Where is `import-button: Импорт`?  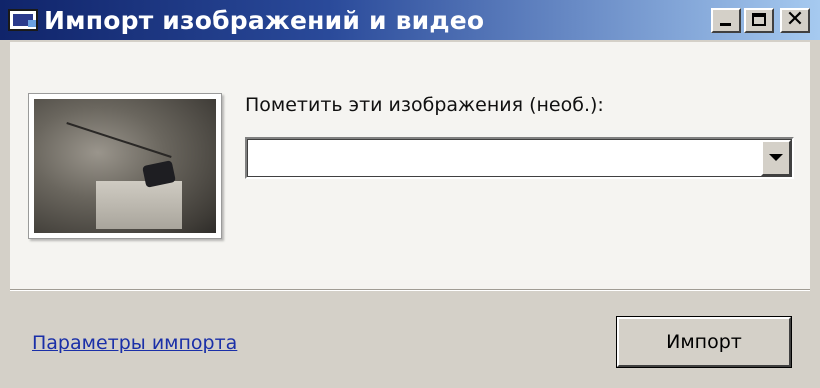 import-button: Импорт is located at coordinates (704, 342).